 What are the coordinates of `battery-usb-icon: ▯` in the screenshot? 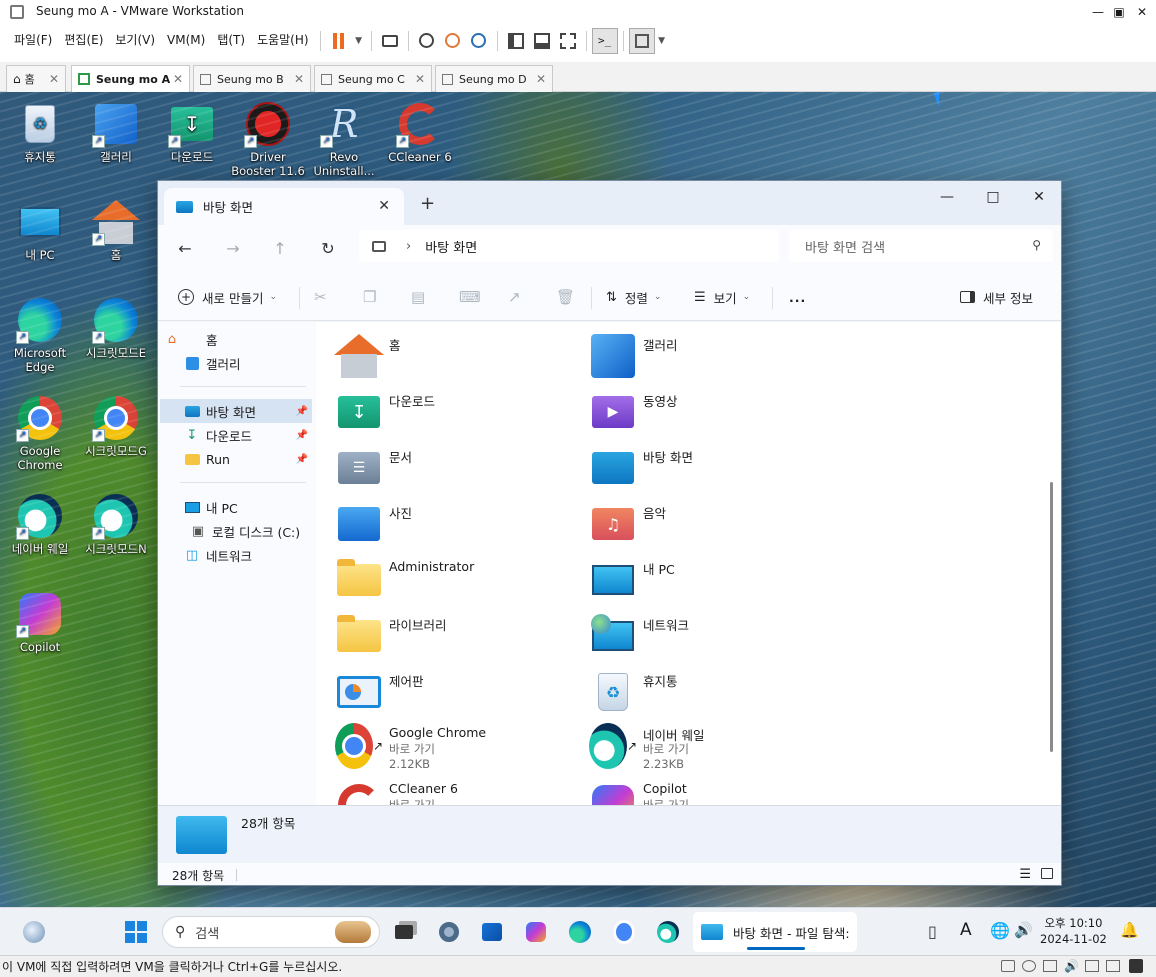 It's located at (932, 931).